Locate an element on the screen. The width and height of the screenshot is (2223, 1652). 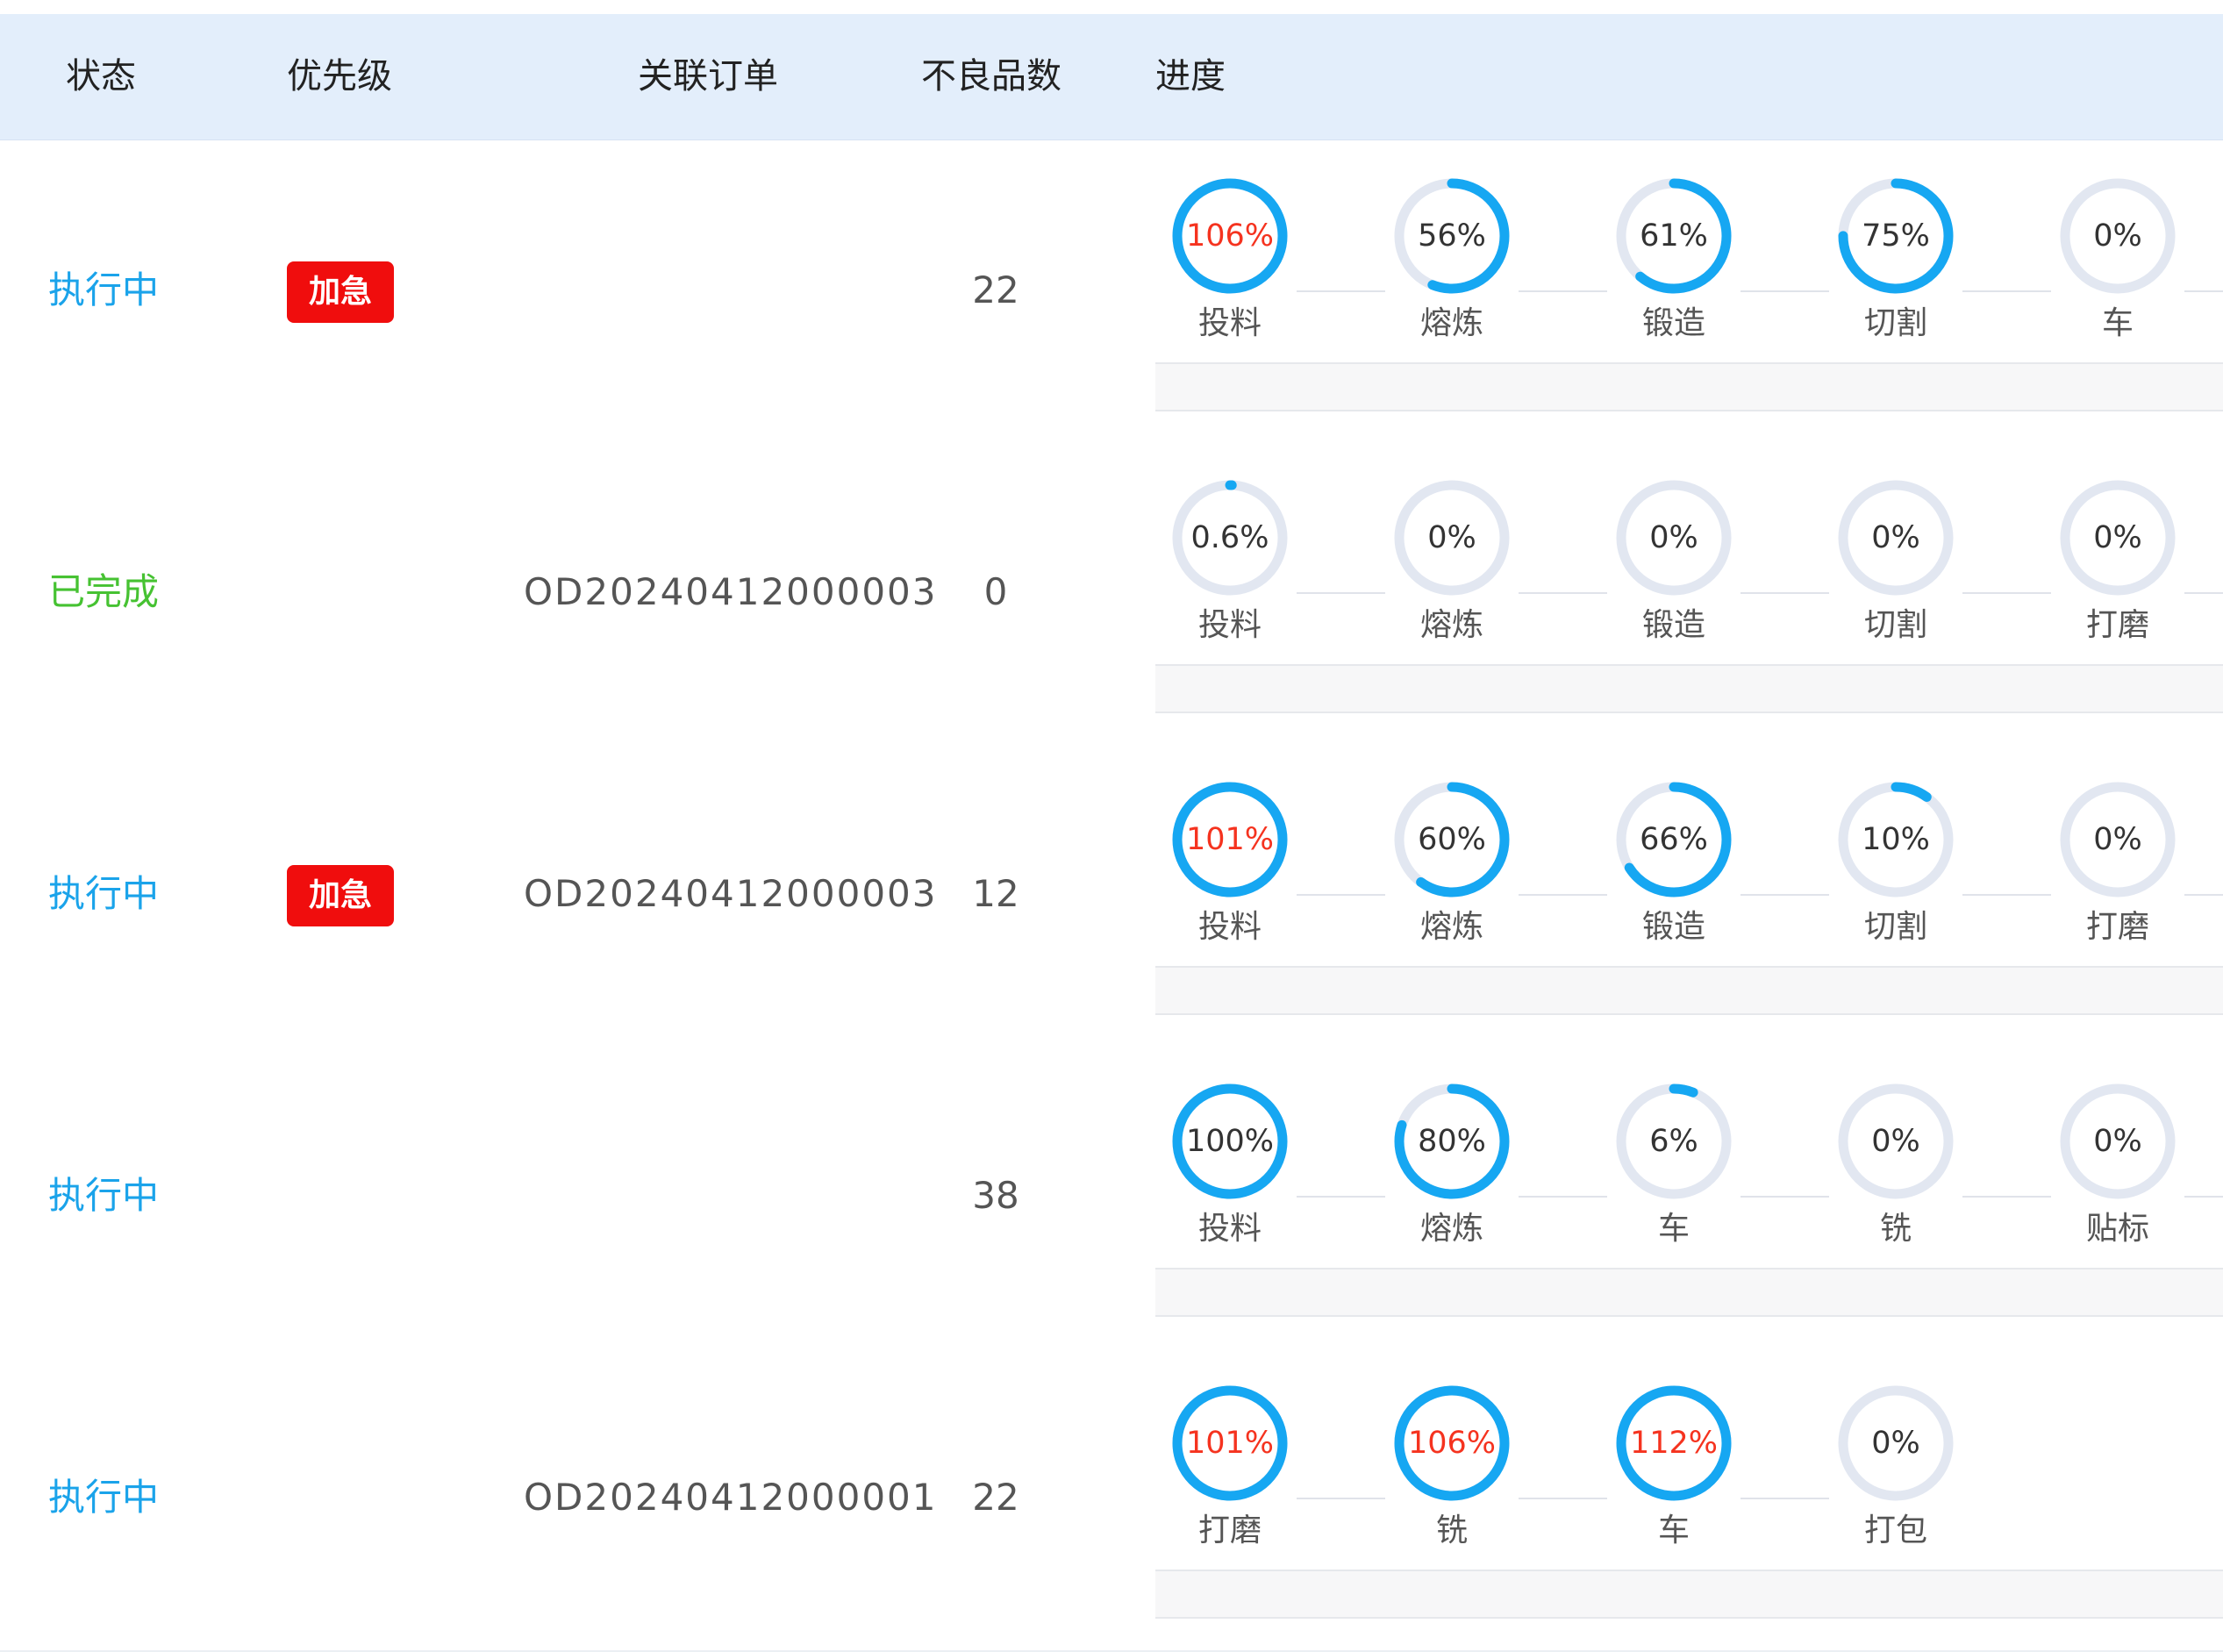
column-header-status: 状态 is located at coordinates (101, 77).